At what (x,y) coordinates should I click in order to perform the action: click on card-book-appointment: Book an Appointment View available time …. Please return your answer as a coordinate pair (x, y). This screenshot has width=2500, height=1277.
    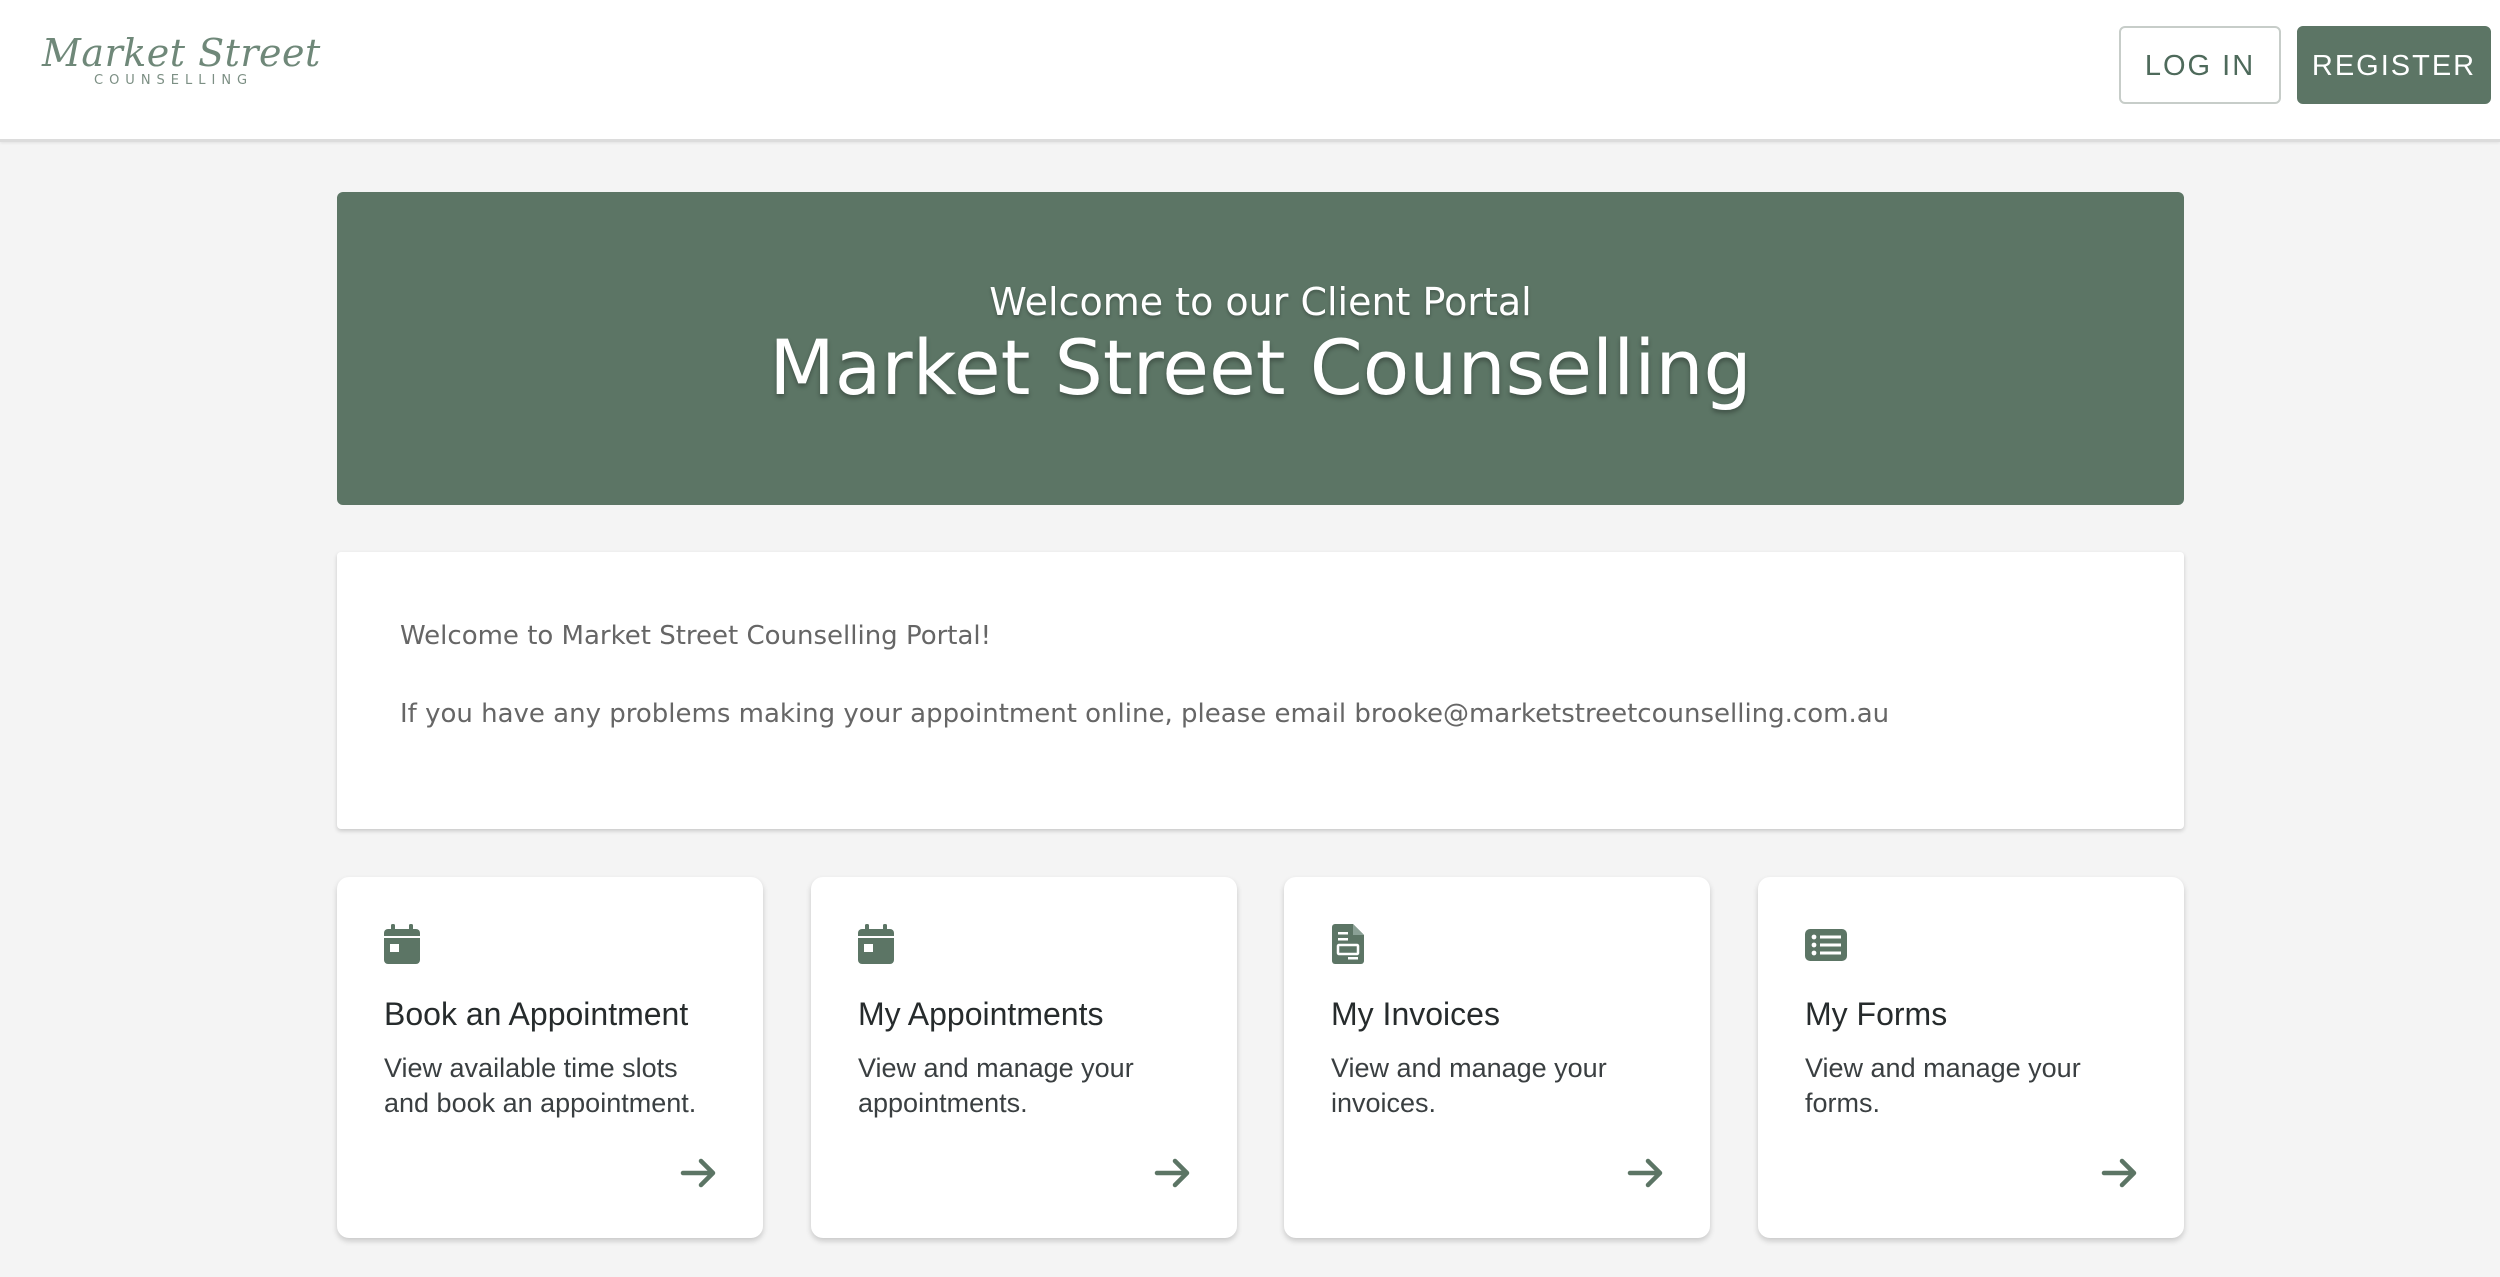
    Looking at the image, I should click on (550, 1057).